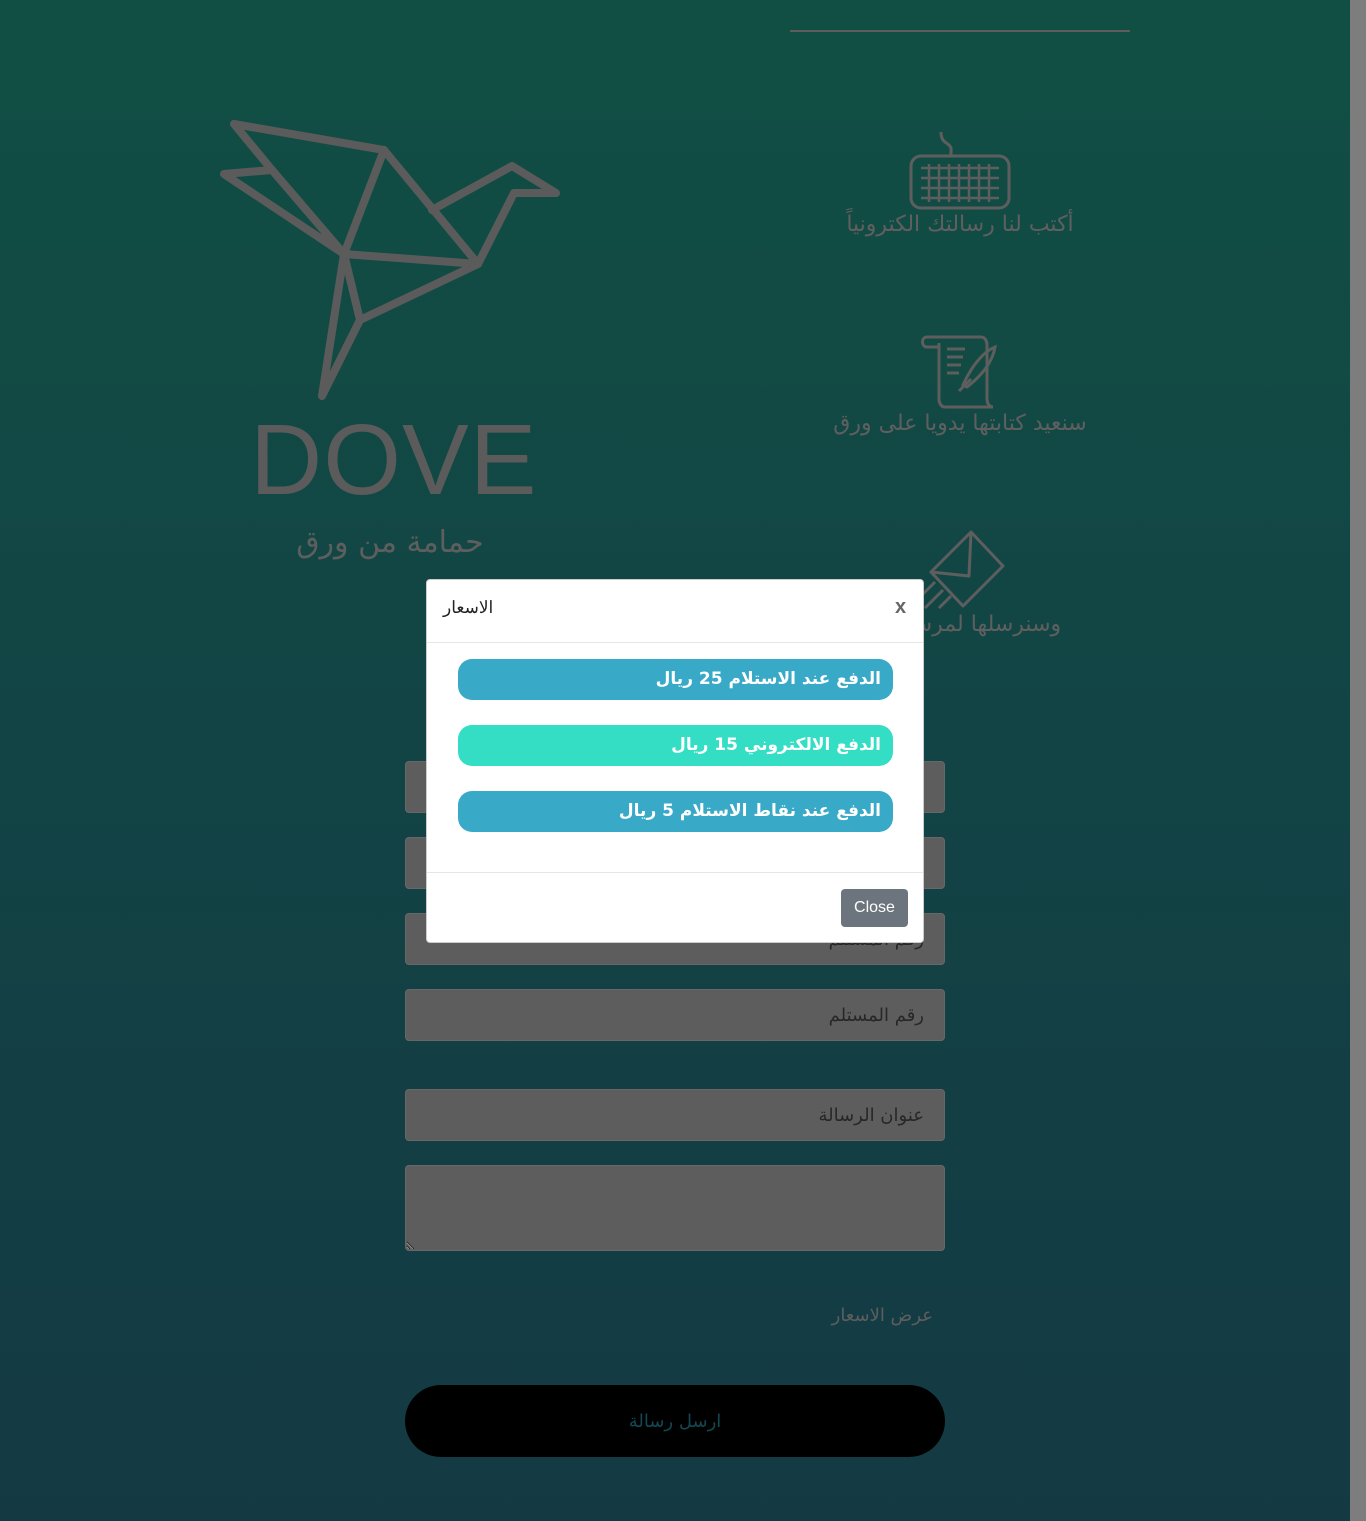 The width and height of the screenshot is (1366, 1521). I want to click on payment-option-online: الدفع الالكتروني 15 ريال, so click(675, 745).